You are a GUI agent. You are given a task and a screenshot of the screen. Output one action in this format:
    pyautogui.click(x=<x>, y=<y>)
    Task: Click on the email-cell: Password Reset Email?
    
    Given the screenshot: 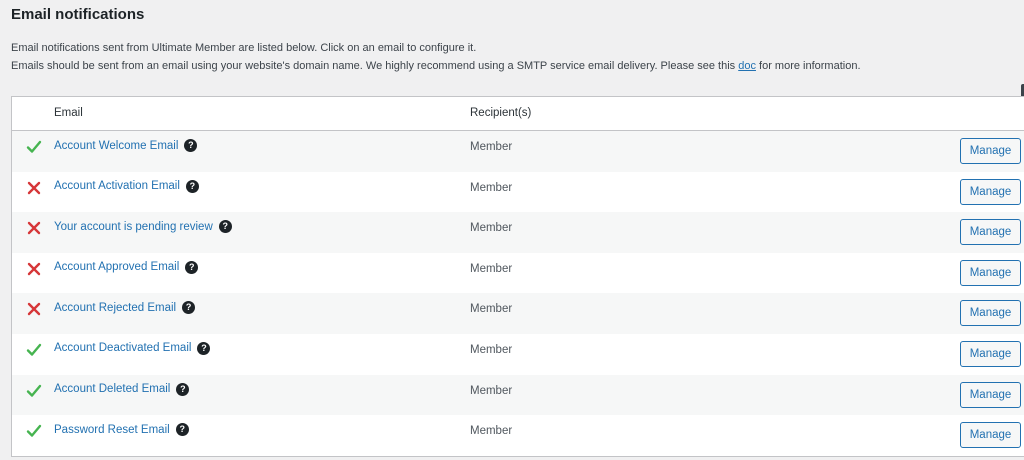 What is the action you would take?
    pyautogui.click(x=121, y=430)
    